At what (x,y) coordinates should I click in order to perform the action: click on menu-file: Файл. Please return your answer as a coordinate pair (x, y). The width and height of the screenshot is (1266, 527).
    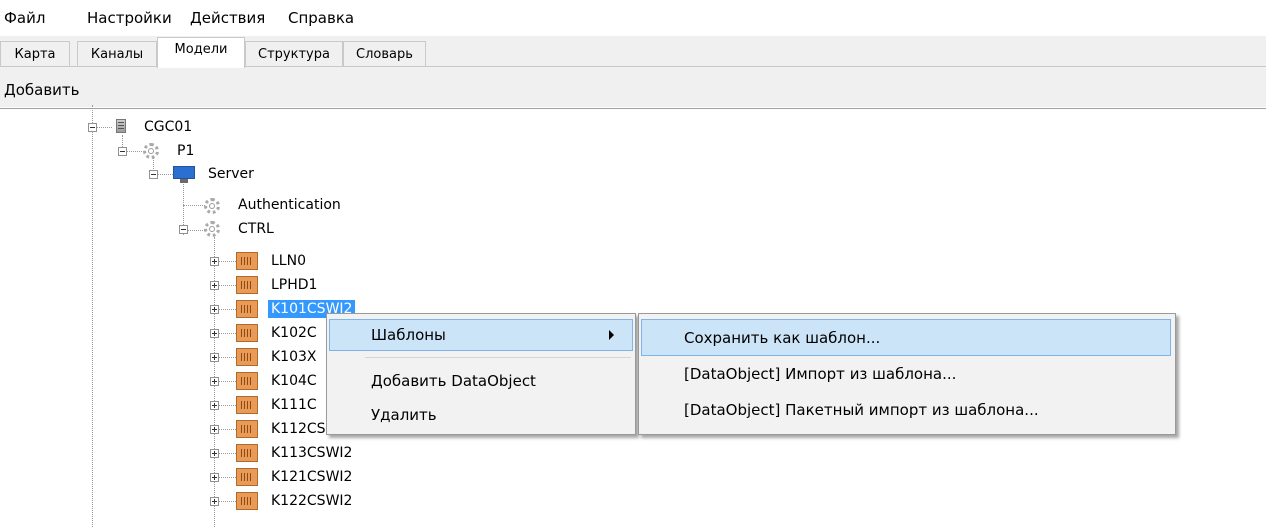
    Looking at the image, I should click on (24, 18).